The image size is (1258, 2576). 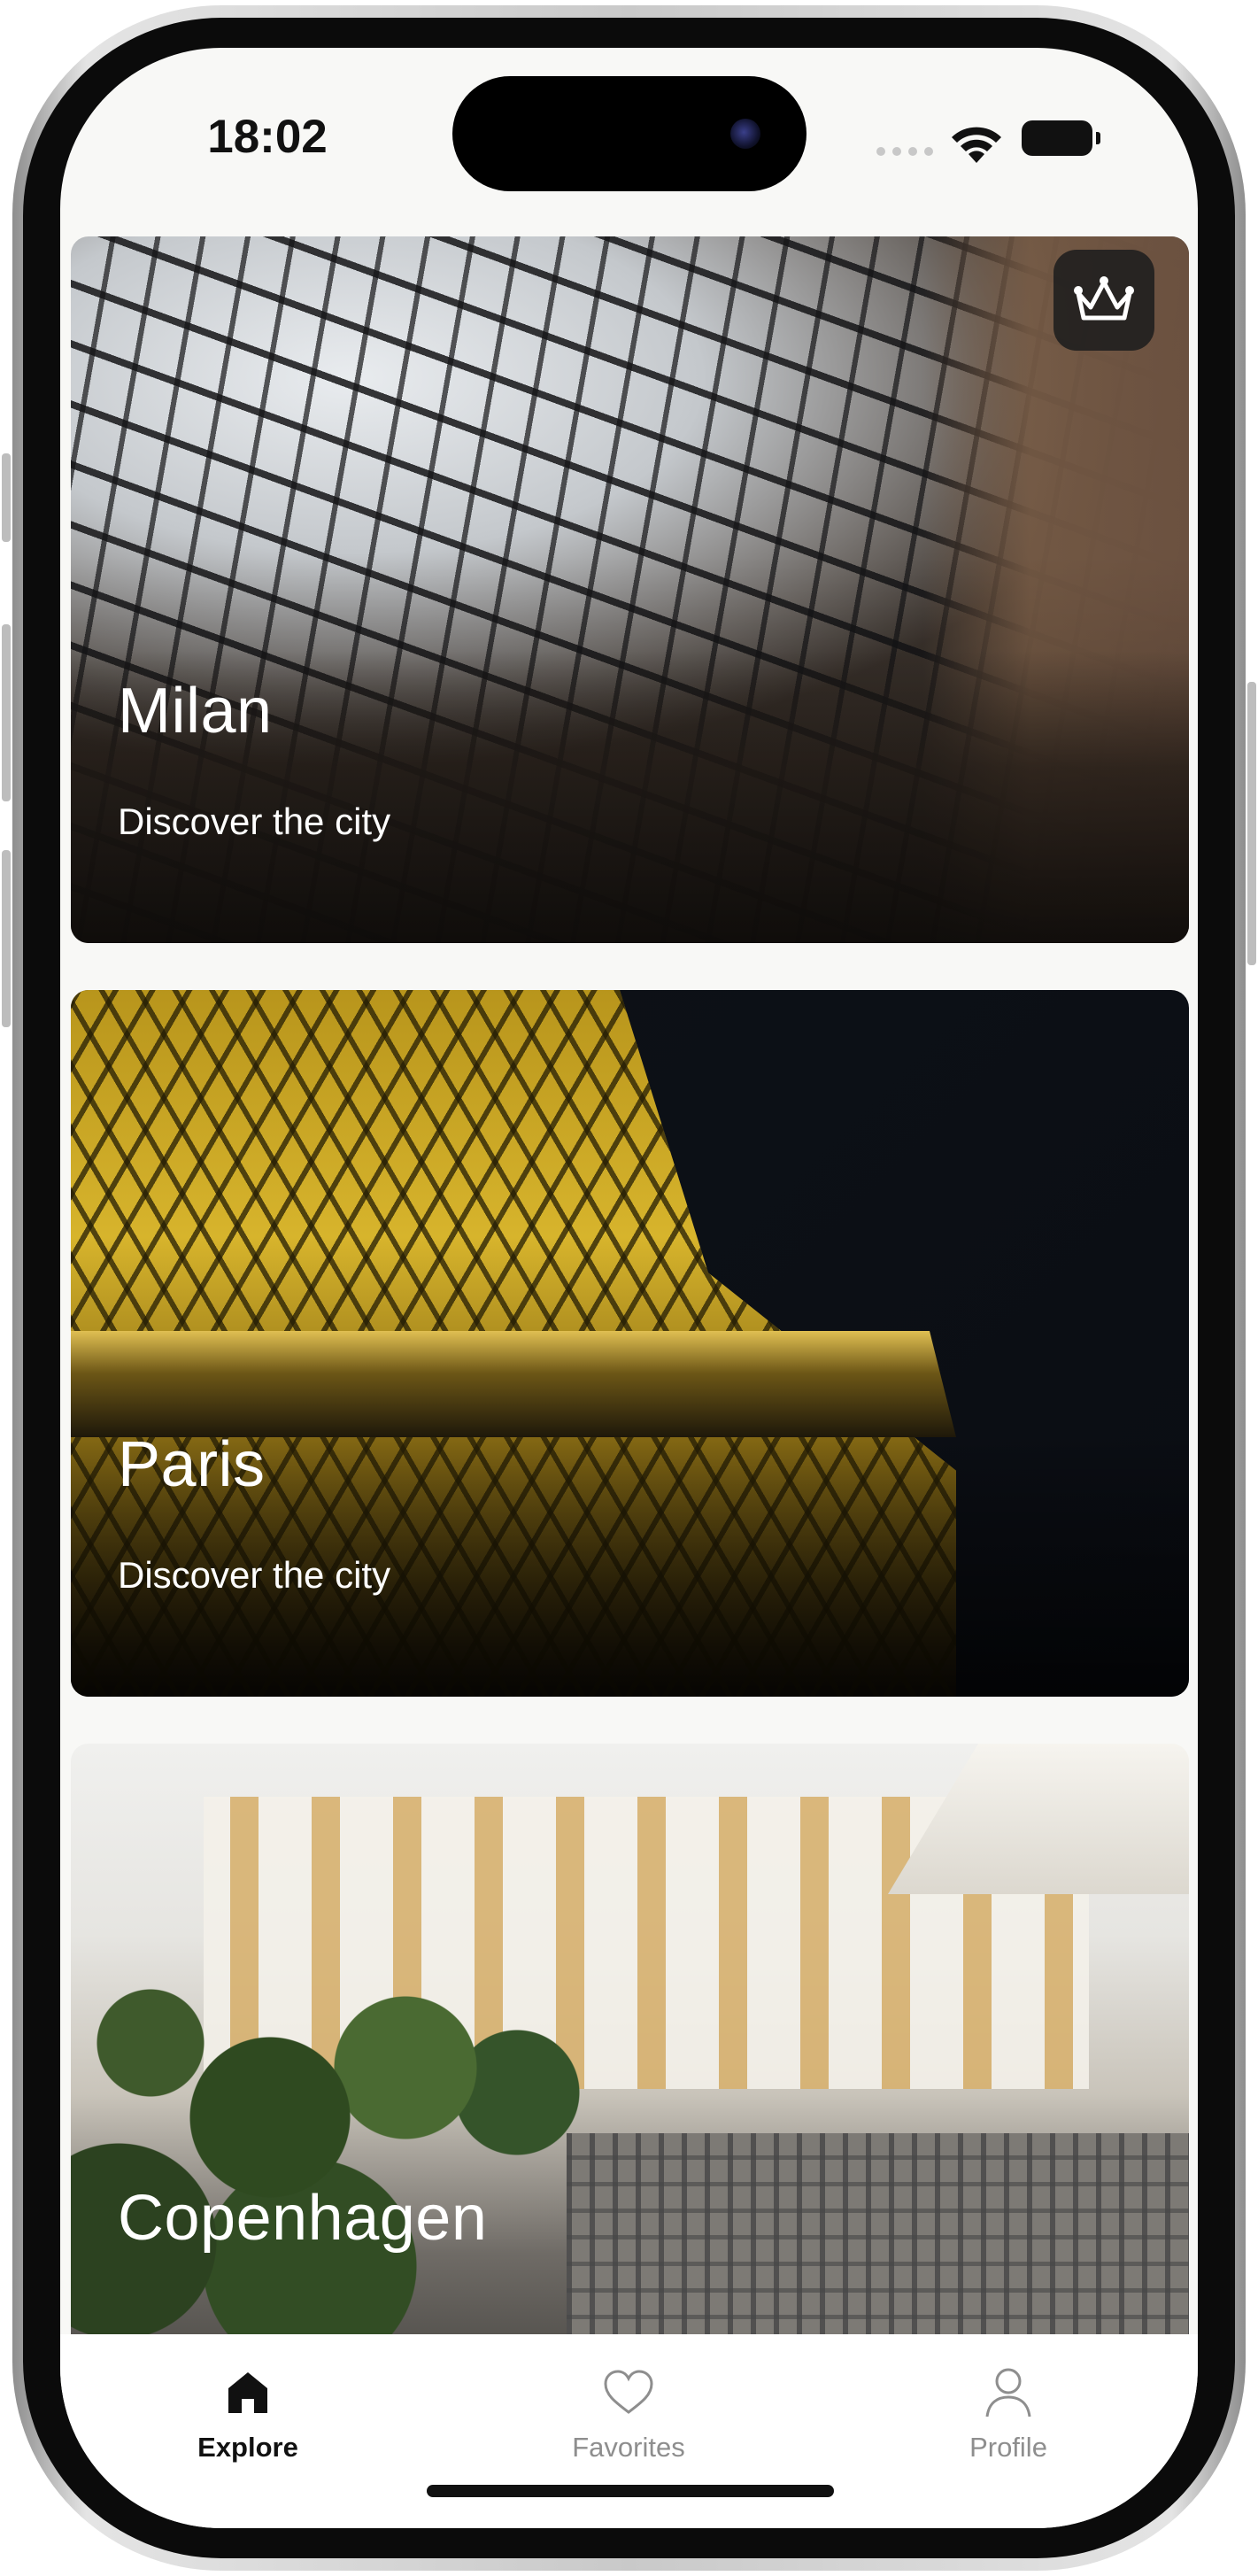 I want to click on tab-explore: Explore, so click(x=248, y=2412).